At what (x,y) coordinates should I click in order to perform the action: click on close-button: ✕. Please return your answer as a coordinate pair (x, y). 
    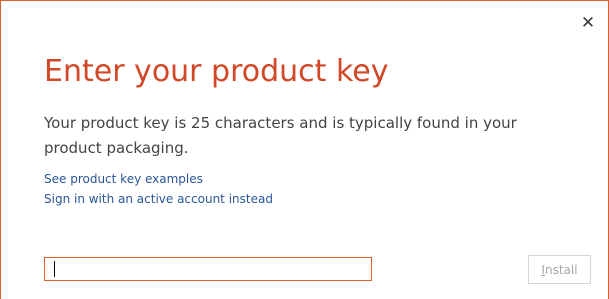
    Looking at the image, I should click on (588, 23).